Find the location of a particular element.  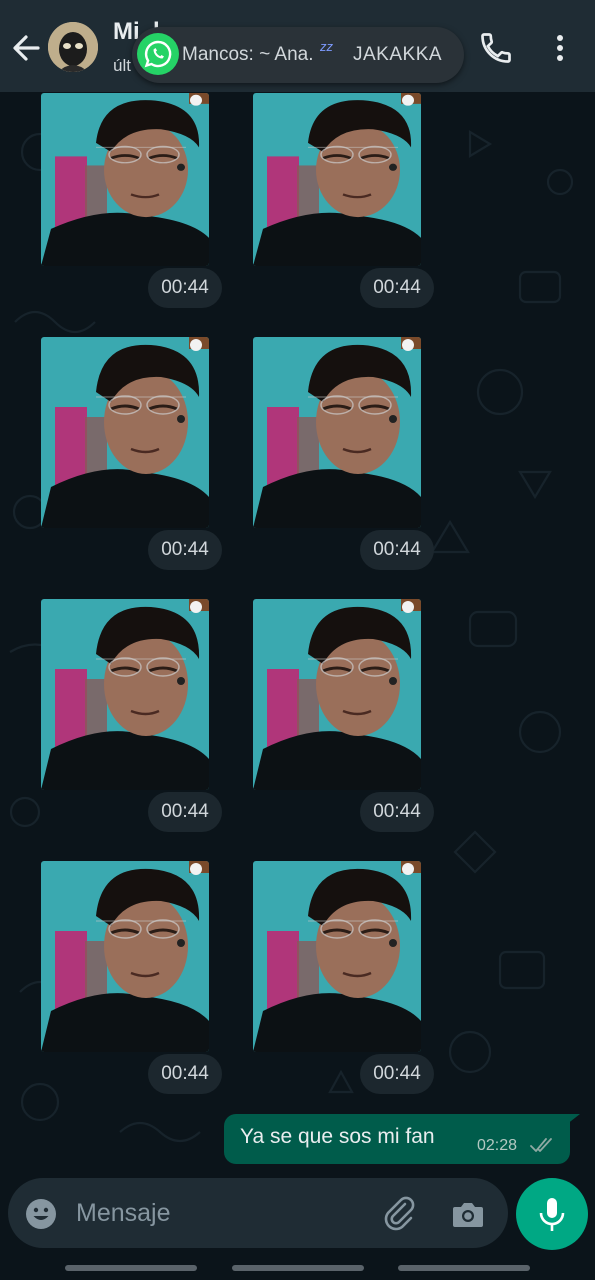

phone-icon is located at coordinates (496, 48).